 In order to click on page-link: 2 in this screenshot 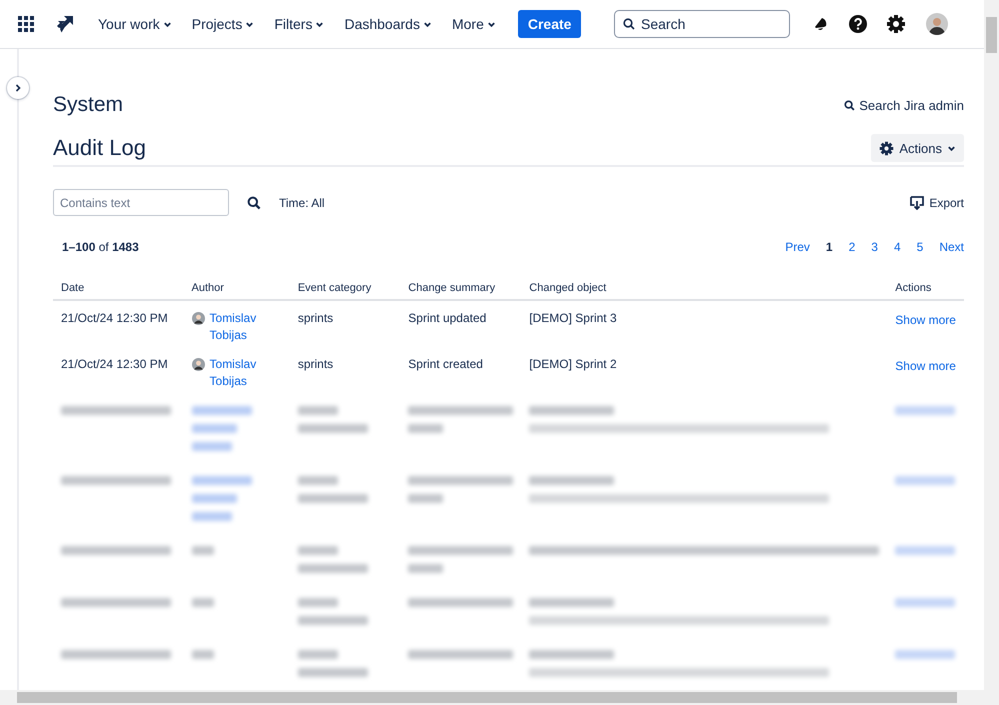, I will do `click(852, 247)`.